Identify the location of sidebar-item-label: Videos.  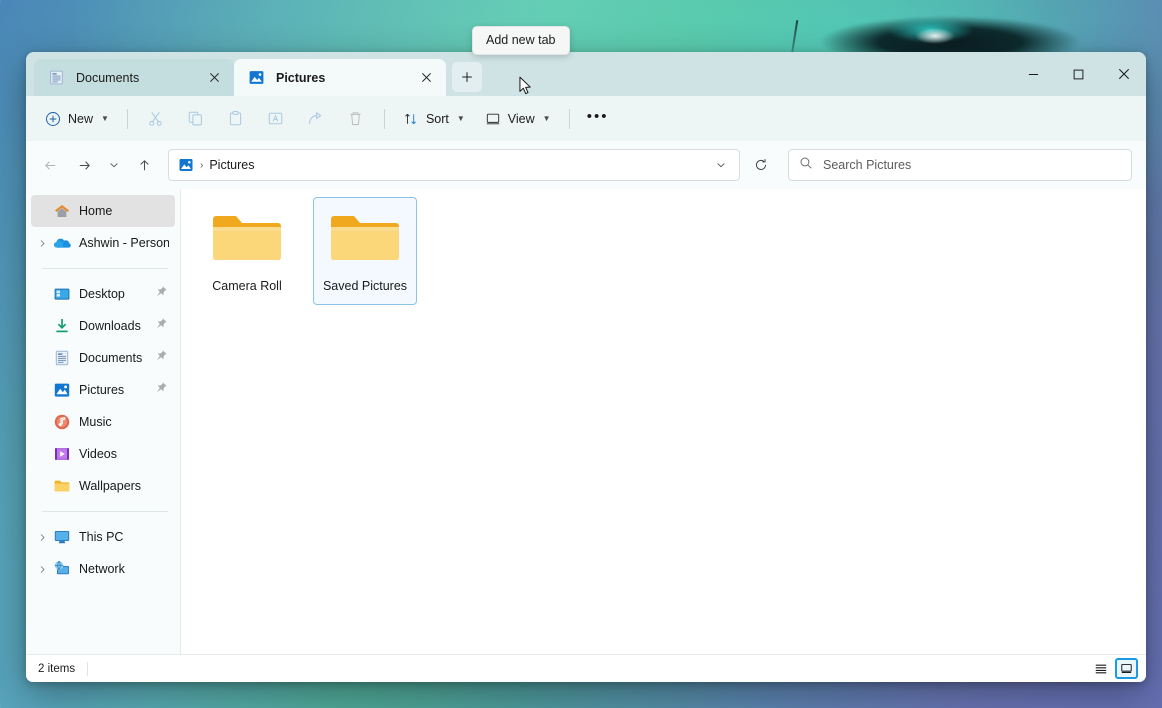
(98, 454).